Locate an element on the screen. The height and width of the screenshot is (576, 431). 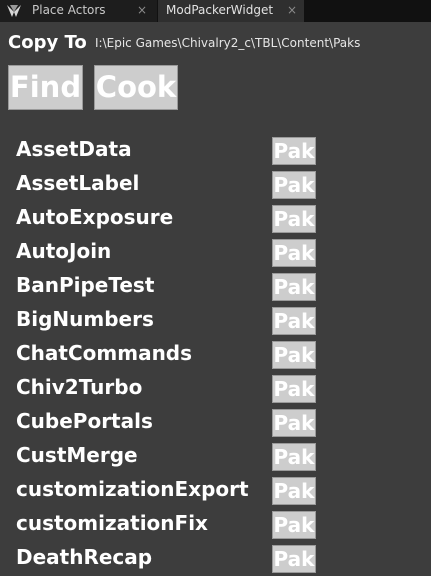
mod-name: CubePortals is located at coordinates (84, 421).